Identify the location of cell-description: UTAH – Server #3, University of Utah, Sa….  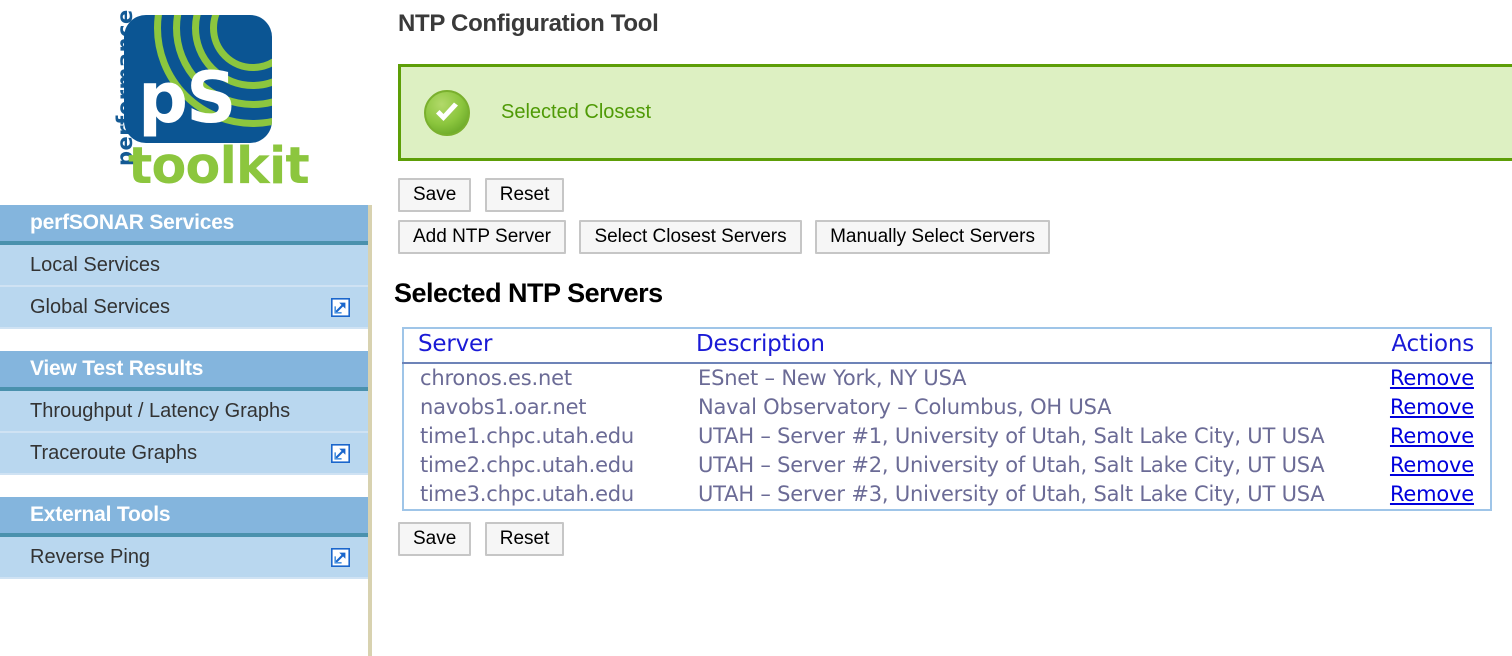
(1011, 494).